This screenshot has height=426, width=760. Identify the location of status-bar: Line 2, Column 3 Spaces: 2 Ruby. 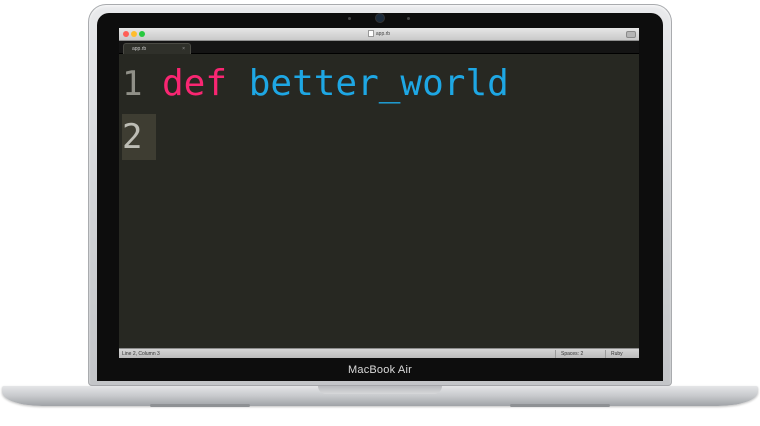
(379, 353).